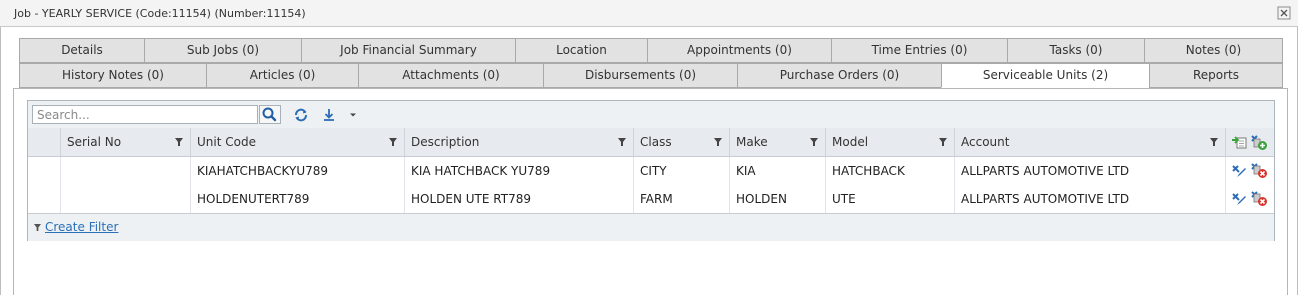 The image size is (1298, 295). What do you see at coordinates (778, 199) in the screenshot?
I see `cell-make: HOLDEN` at bounding box center [778, 199].